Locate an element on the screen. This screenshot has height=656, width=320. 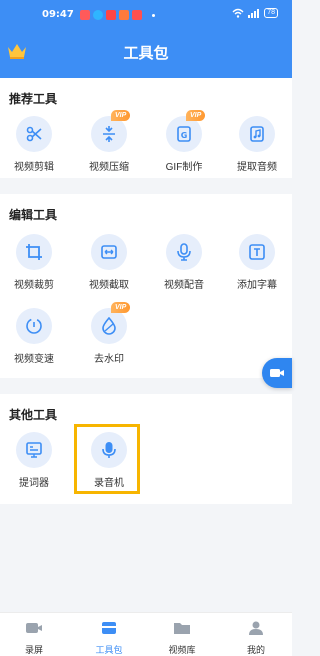
toolbox-icon is located at coordinates (109, 628).